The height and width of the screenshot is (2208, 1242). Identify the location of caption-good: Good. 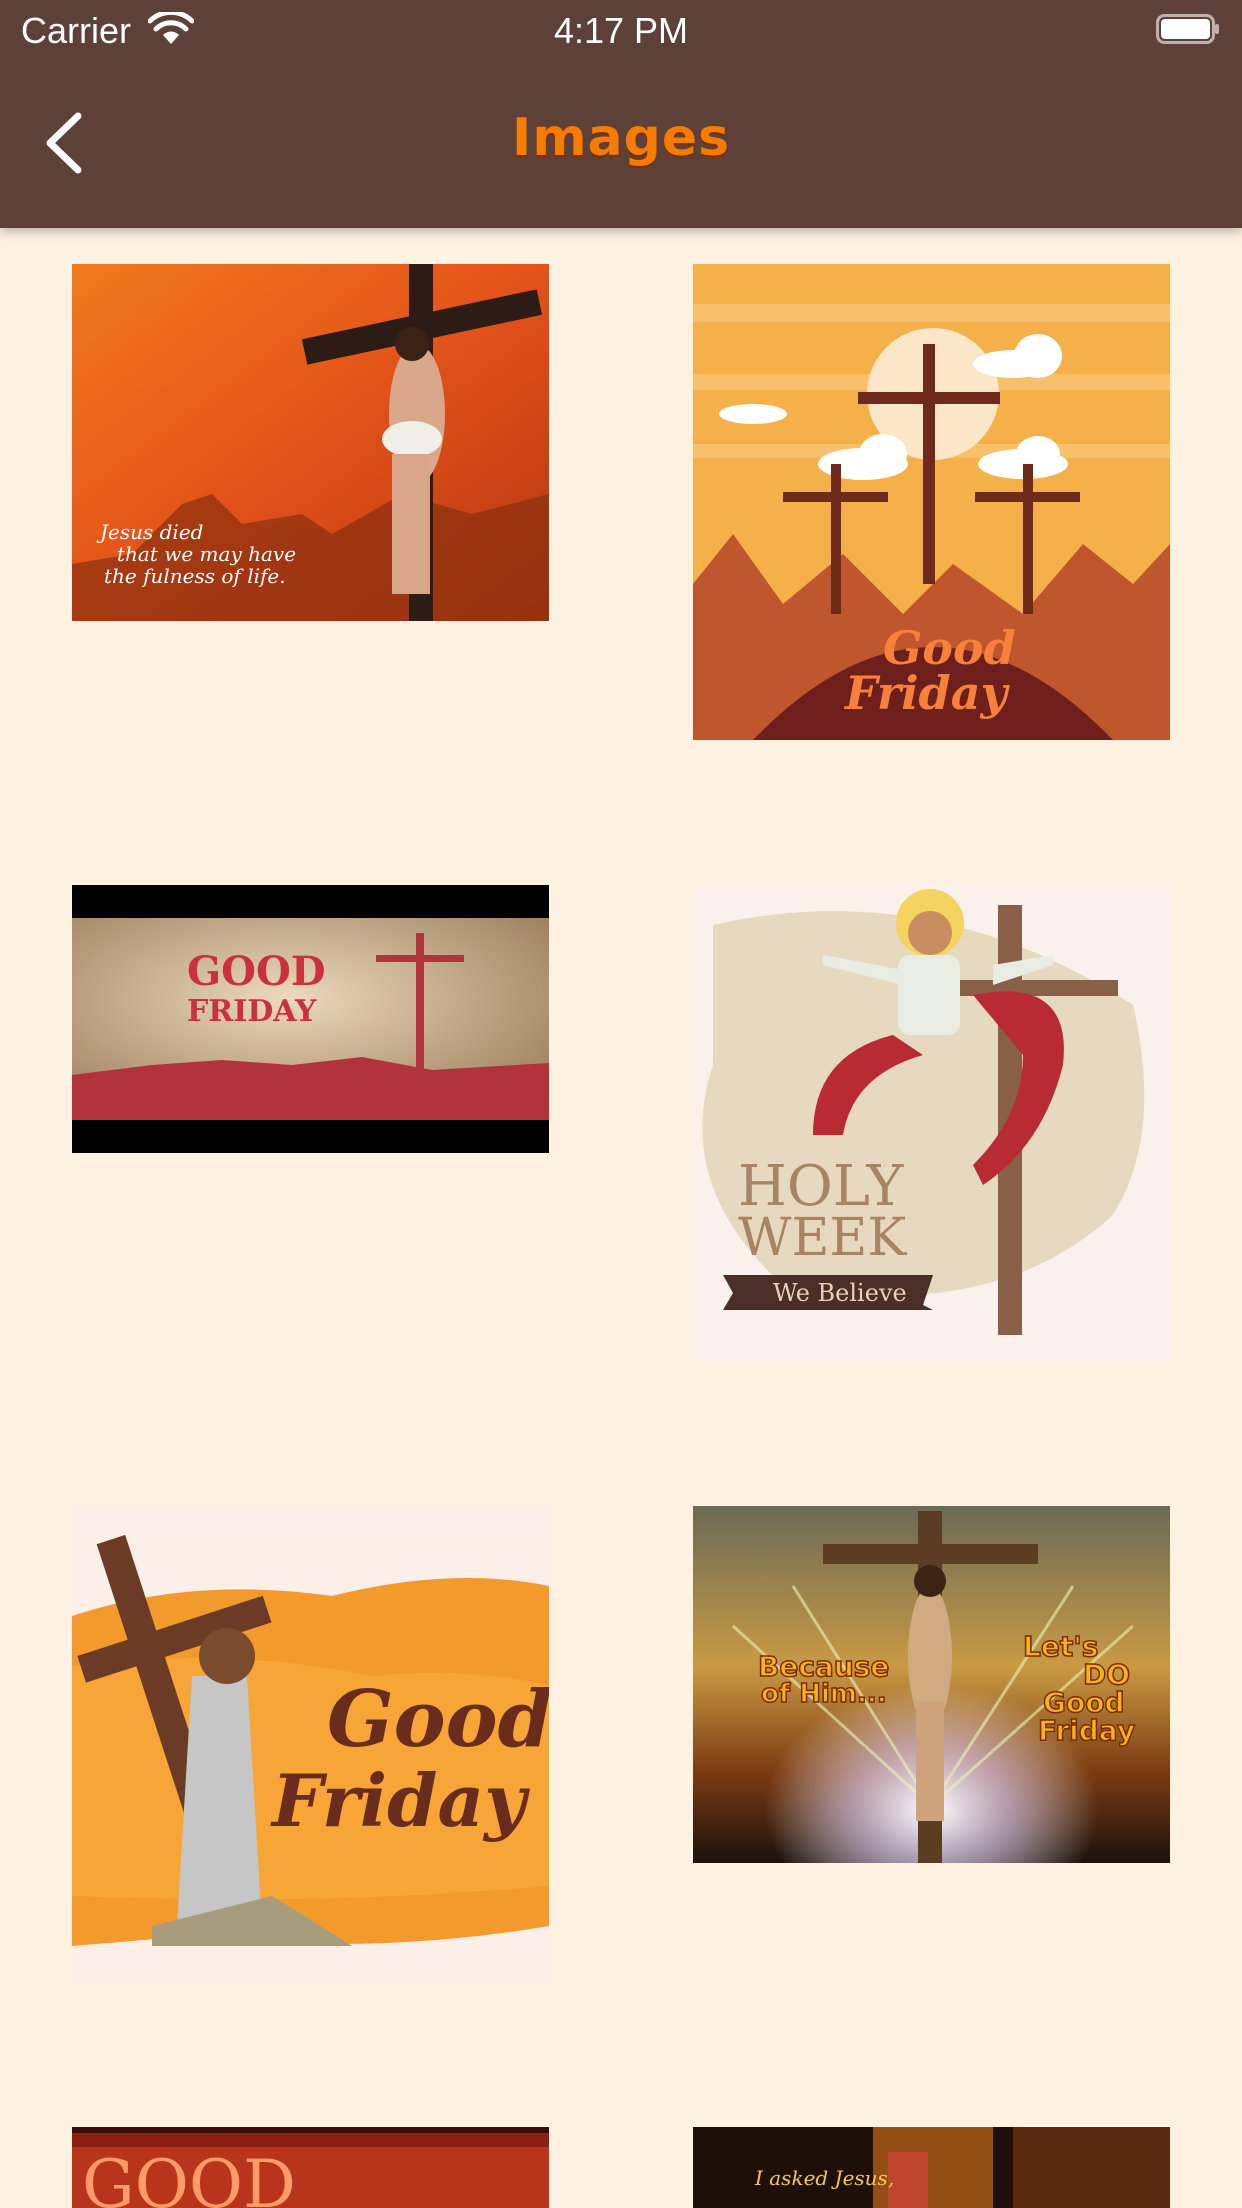
(438, 1719).